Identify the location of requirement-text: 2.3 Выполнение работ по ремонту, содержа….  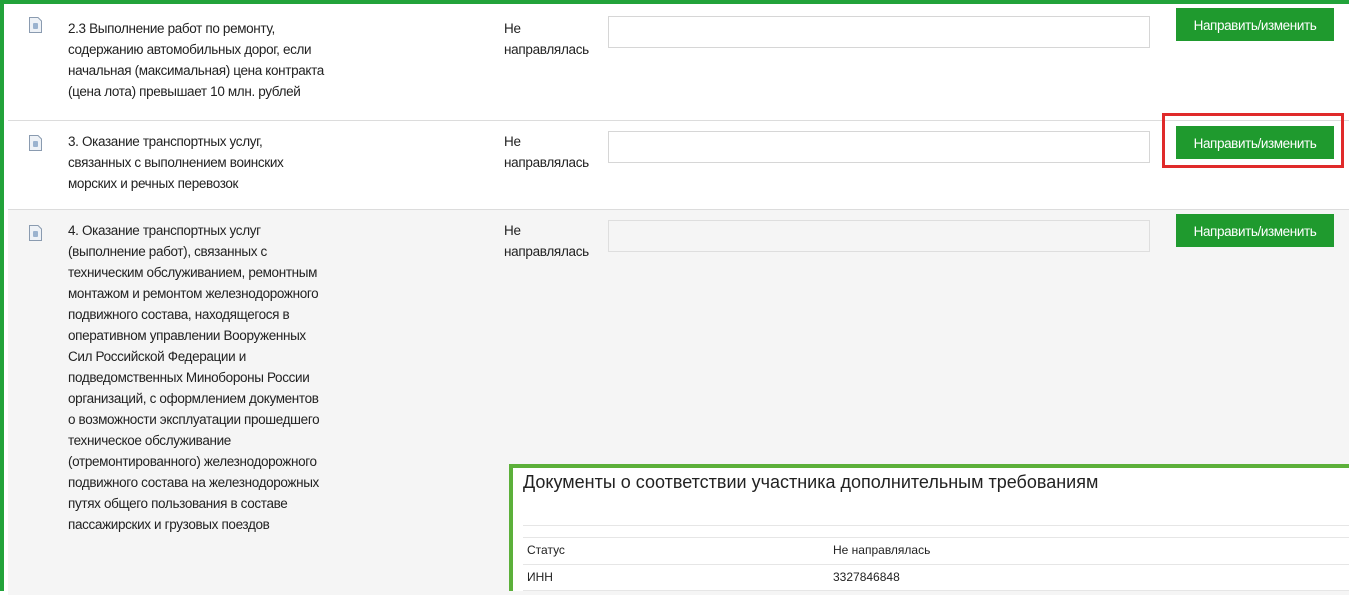
(196, 60).